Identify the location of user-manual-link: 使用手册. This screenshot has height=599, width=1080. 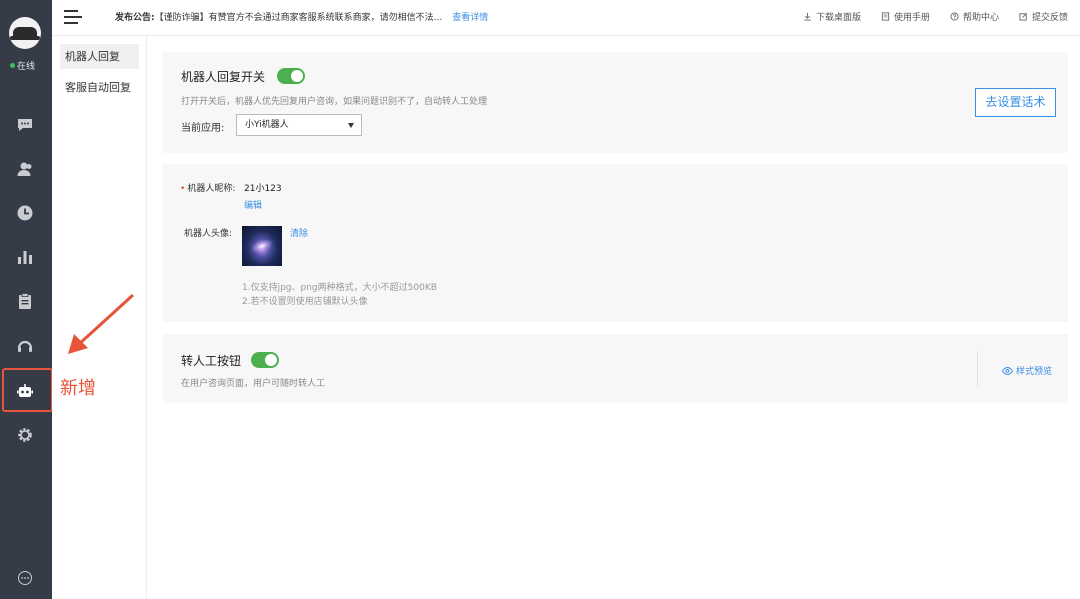
(905, 16).